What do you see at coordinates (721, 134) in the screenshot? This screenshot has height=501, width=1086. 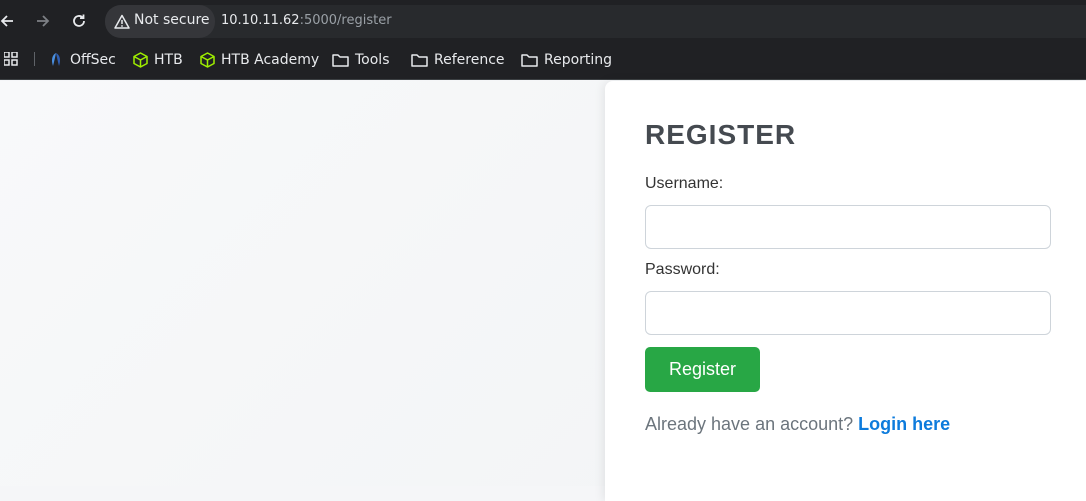 I see `page-title: REGISTER` at bounding box center [721, 134].